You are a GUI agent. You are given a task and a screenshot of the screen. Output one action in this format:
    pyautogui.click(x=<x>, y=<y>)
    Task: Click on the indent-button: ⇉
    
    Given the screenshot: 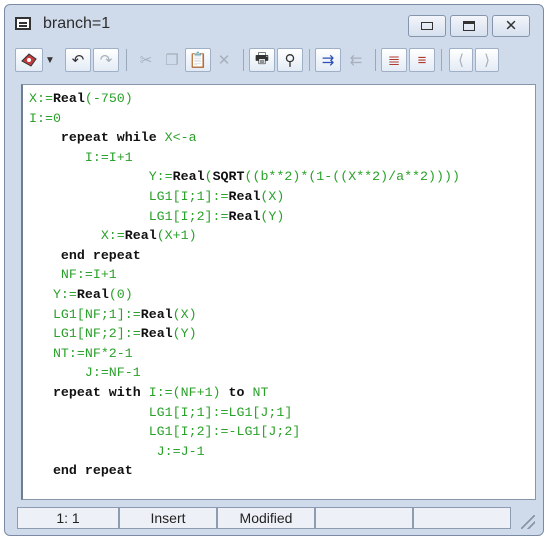 What is the action you would take?
    pyautogui.click(x=328, y=60)
    